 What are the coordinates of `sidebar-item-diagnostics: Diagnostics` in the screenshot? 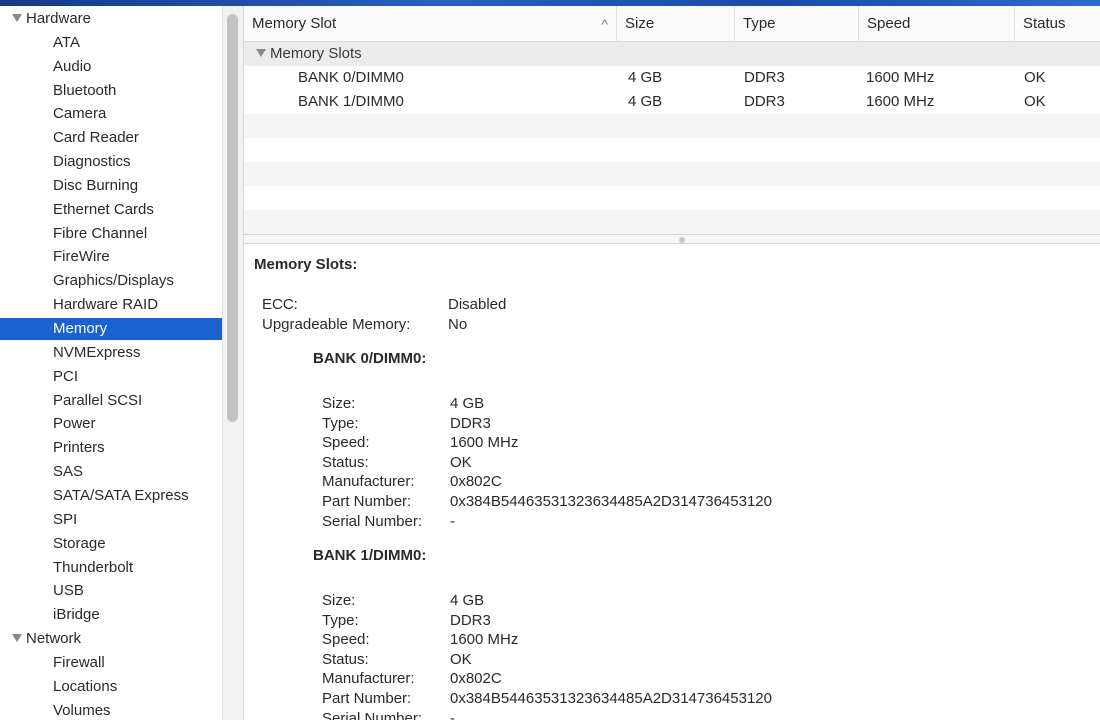 It's located at (111, 162).